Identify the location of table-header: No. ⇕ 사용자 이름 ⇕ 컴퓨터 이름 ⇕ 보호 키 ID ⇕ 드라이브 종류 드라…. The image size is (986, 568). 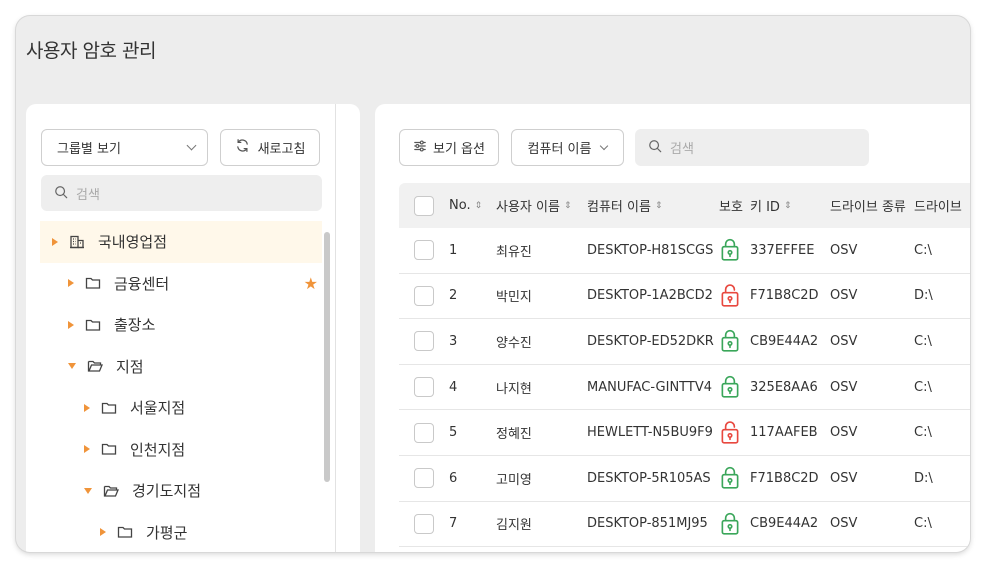
(684, 205).